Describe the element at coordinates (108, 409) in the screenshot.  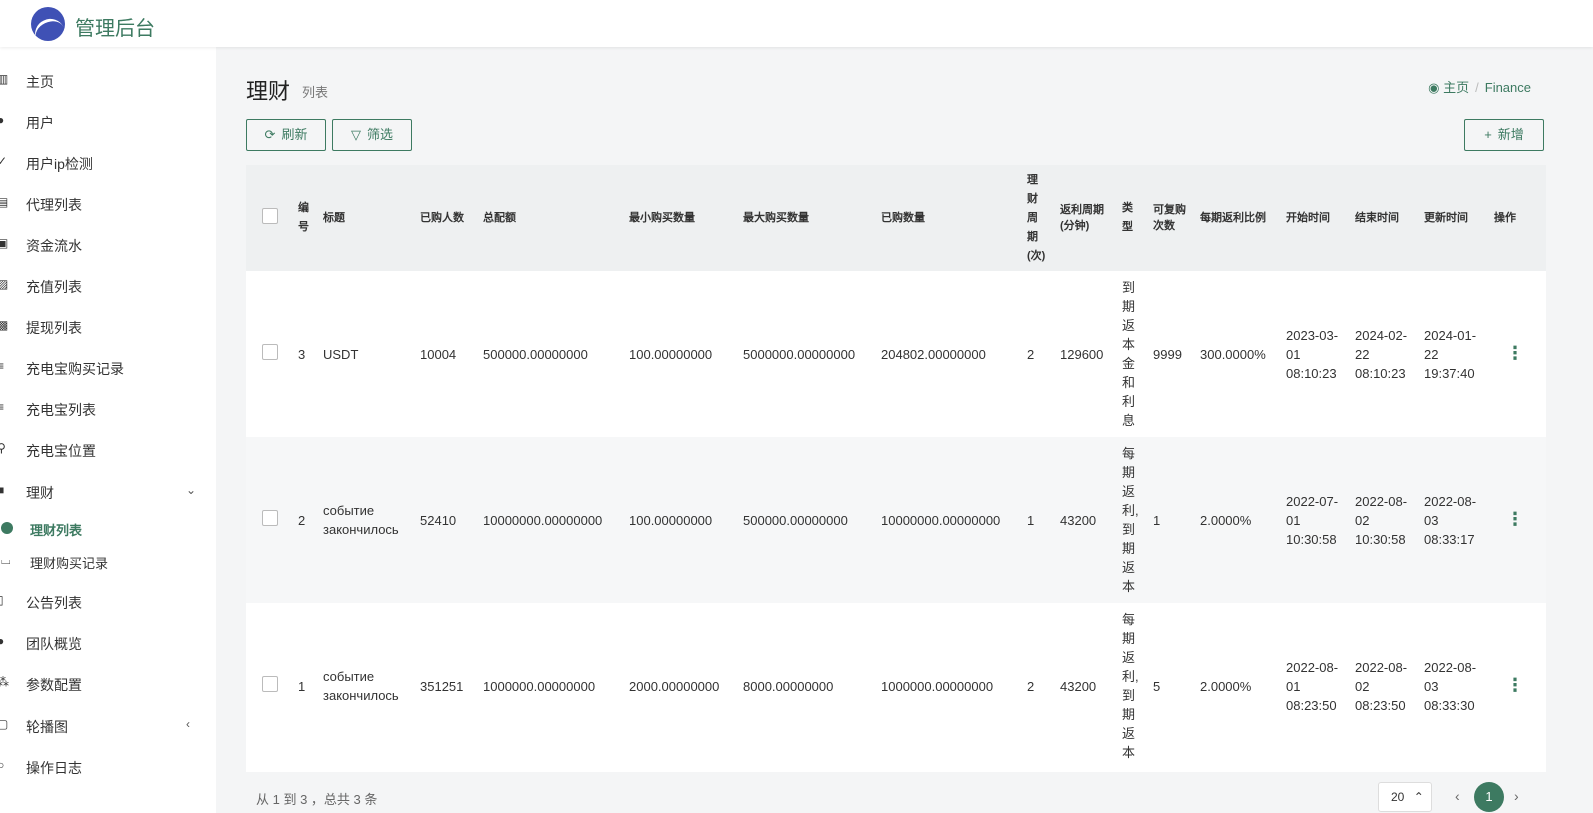
I see `sidebar-item-powerbank-list: ≡ 充电宝列表` at that location.